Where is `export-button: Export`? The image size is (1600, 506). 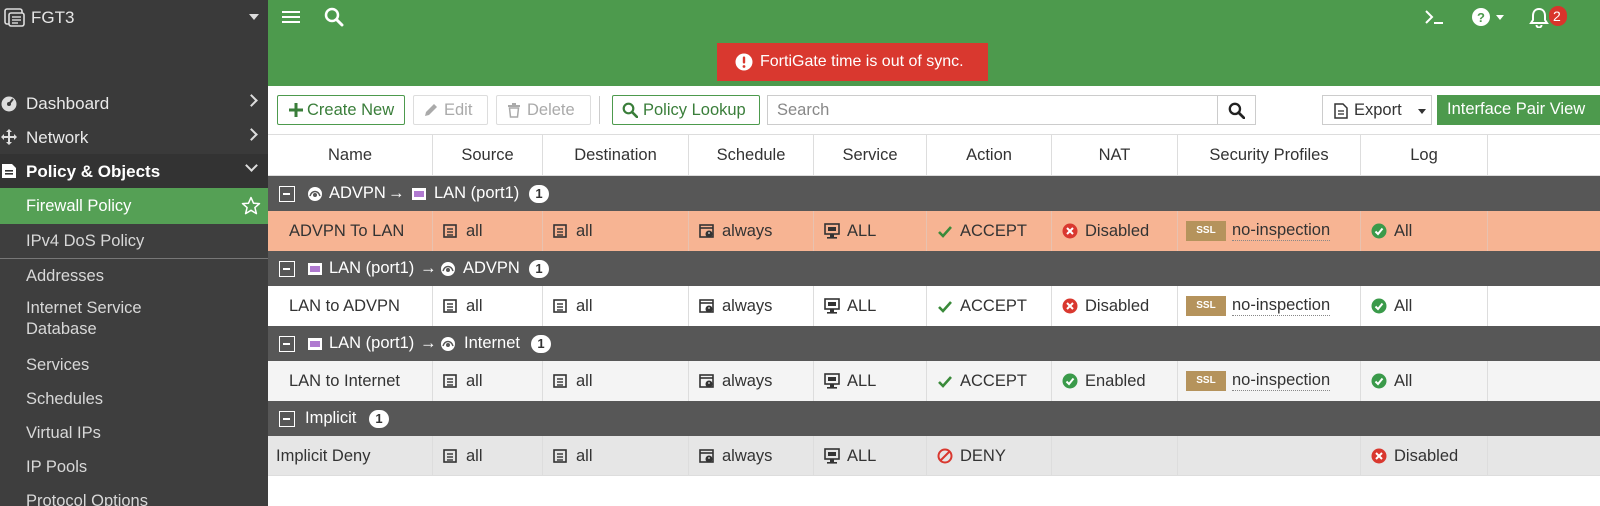
export-button: Export is located at coordinates (1377, 110).